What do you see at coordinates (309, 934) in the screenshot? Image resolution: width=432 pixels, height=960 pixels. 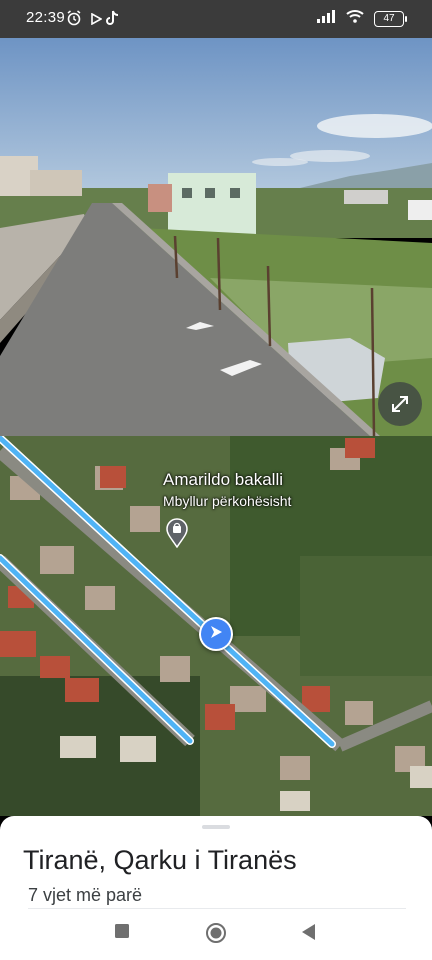 I see `back-button` at bounding box center [309, 934].